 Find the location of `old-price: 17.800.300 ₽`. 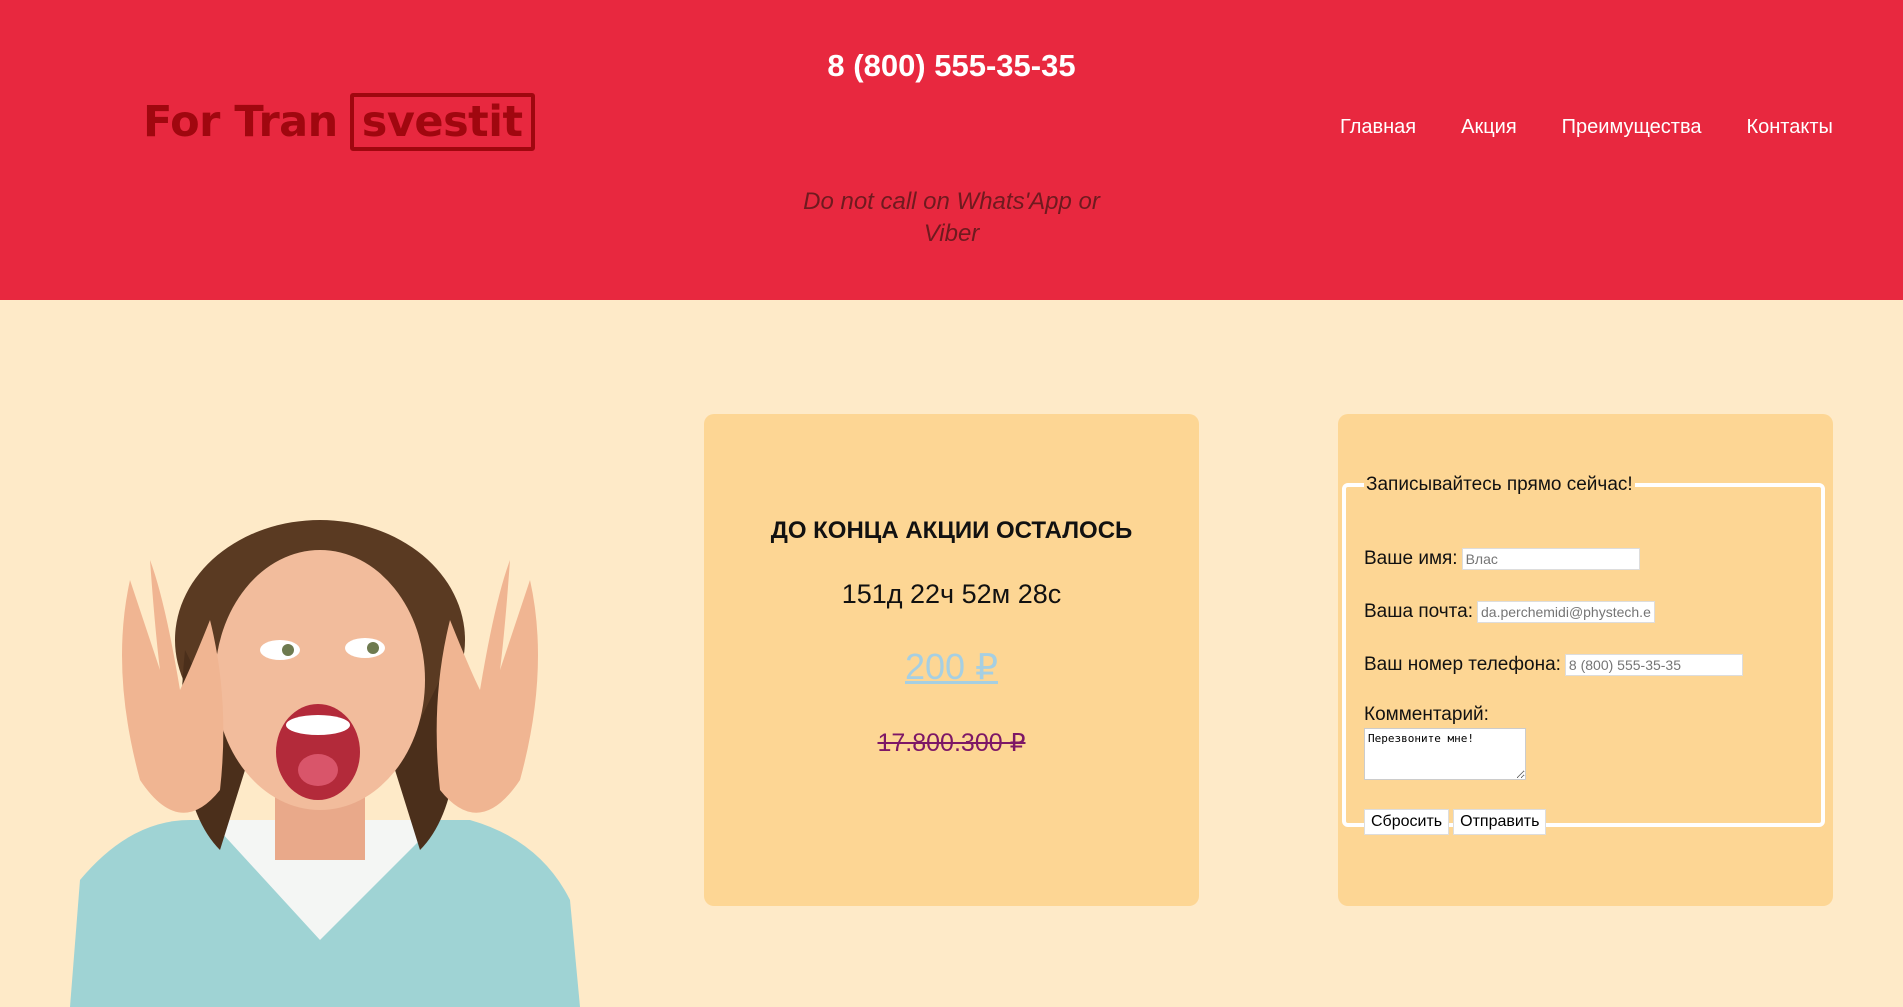

old-price: 17.800.300 ₽ is located at coordinates (951, 743).